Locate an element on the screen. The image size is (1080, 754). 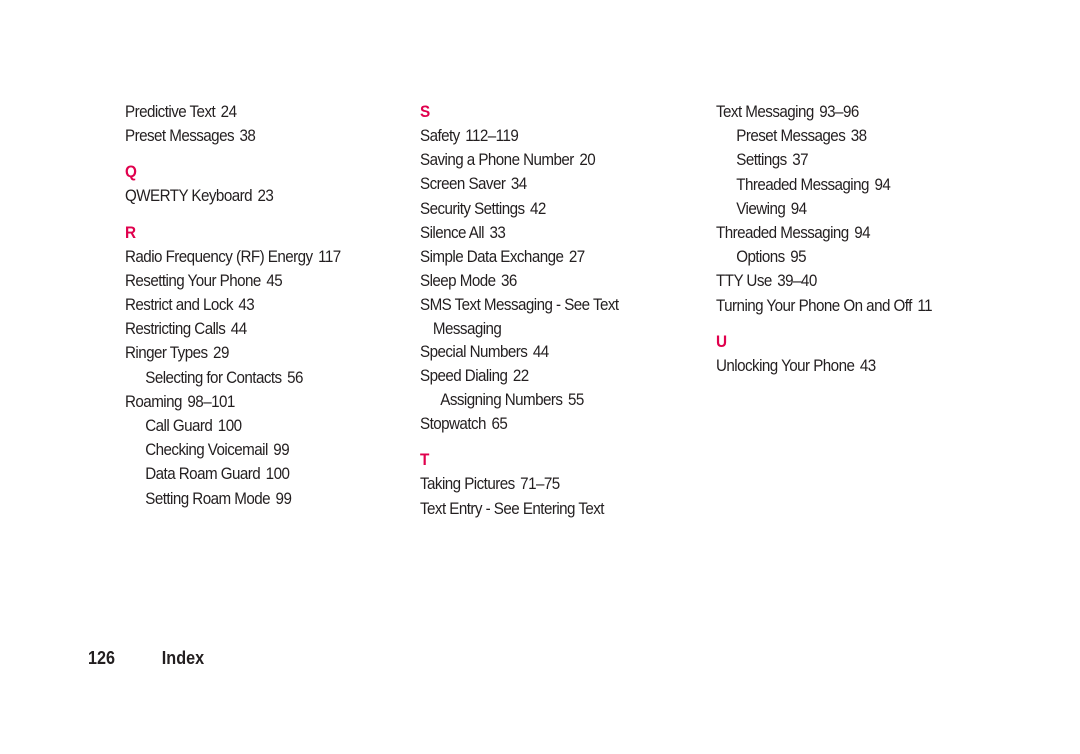
entry-term: Radio Frequency (RF) Energy is located at coordinates (219, 256).